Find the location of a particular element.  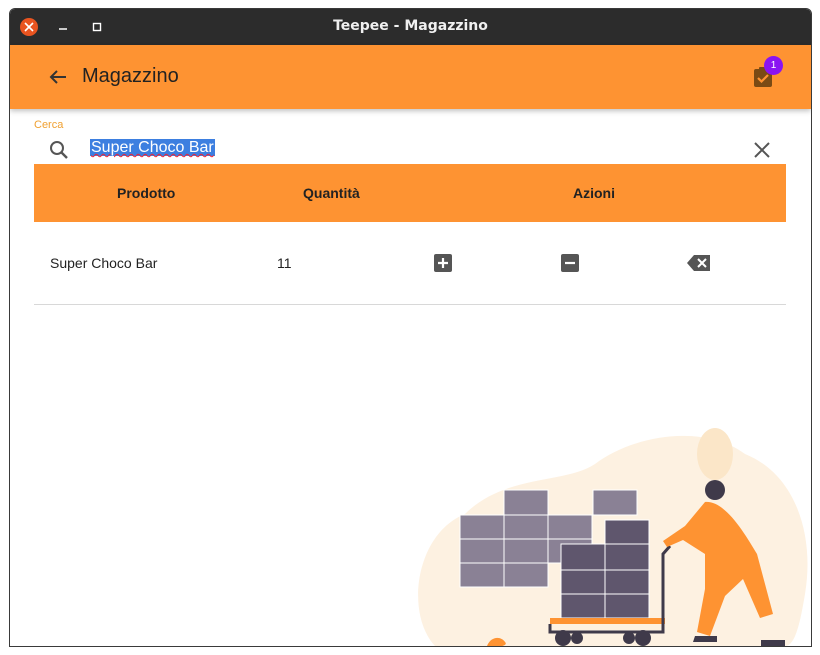

search-input: Super Choco Bar is located at coordinates (390, 150).